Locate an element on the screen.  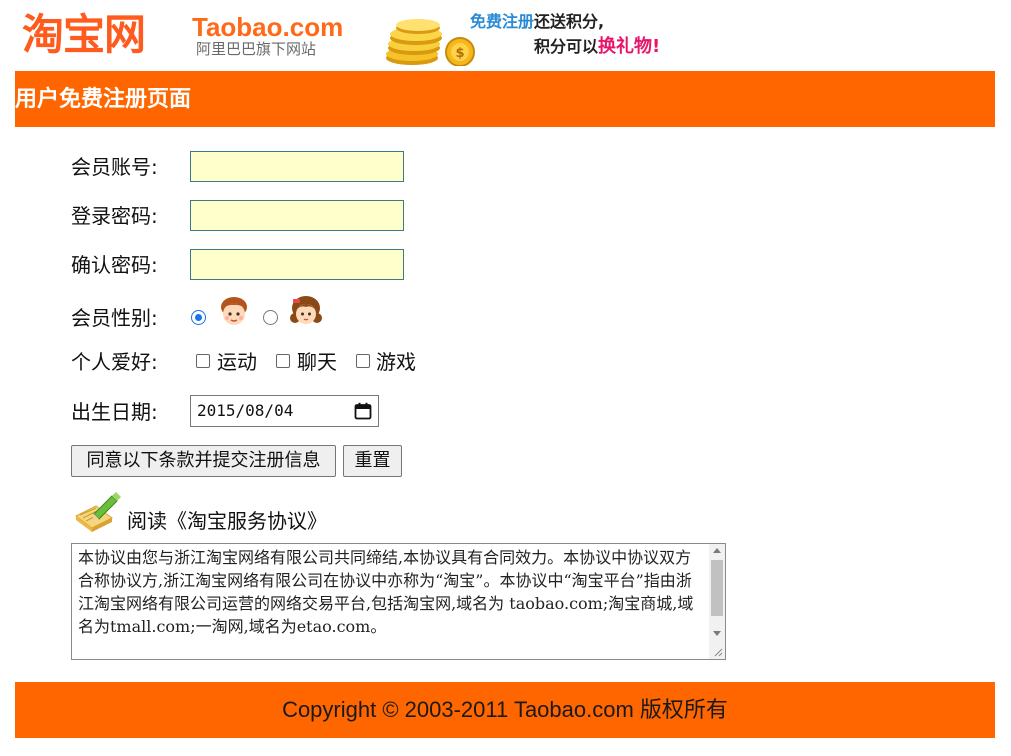
logo-subtitle: 阿里巴巴旗下网站 is located at coordinates (256, 49).